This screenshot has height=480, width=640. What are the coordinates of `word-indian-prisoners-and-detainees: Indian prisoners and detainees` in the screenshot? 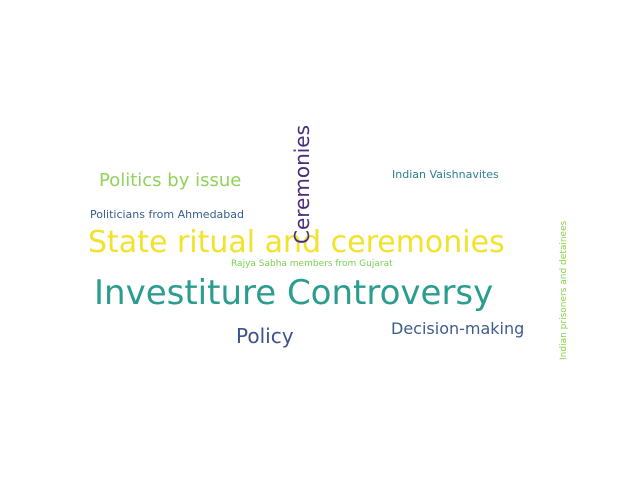 It's located at (564, 290).